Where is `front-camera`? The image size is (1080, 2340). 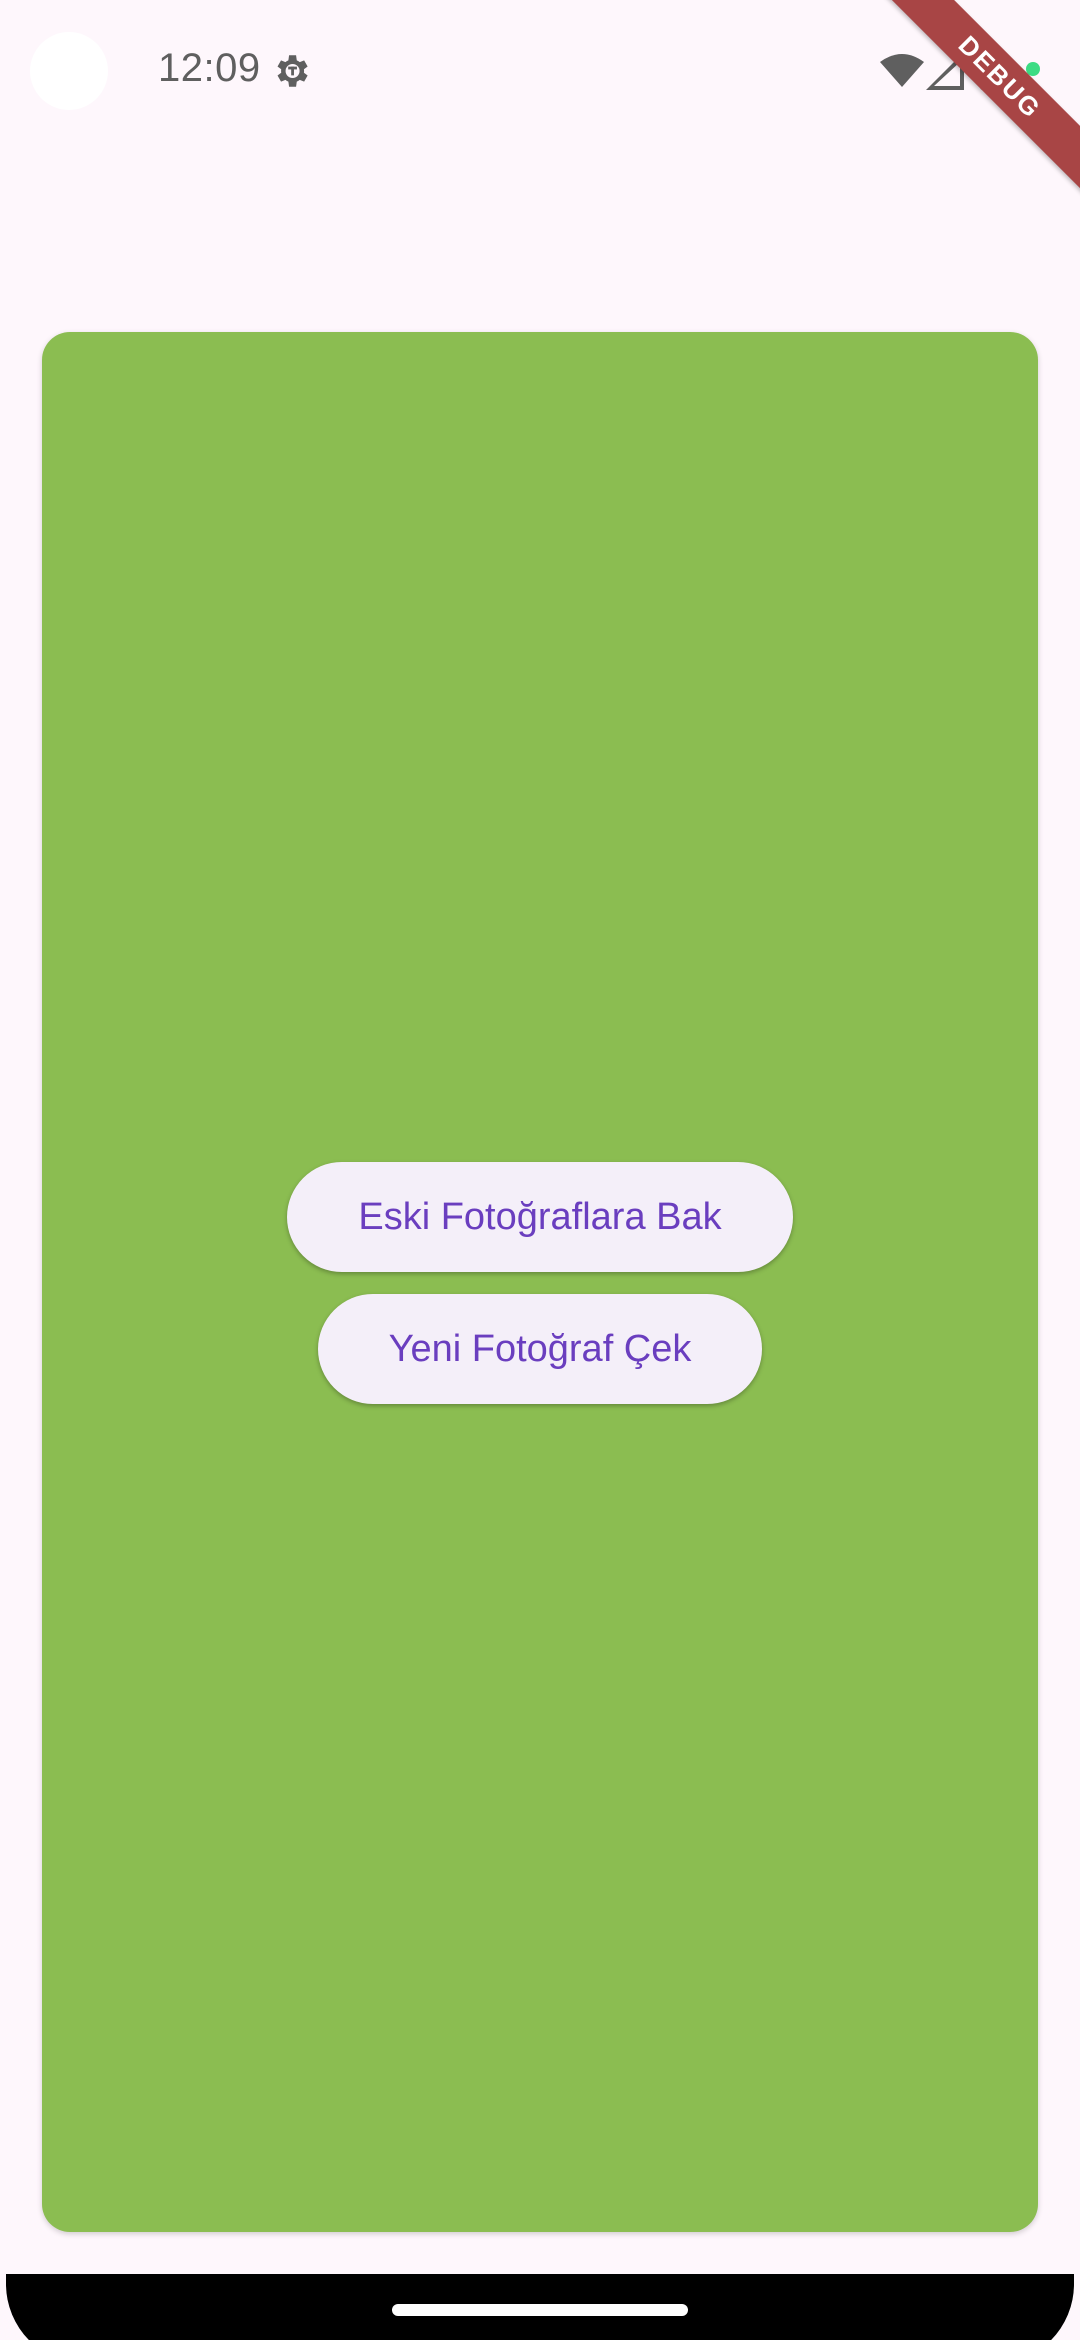
front-camera is located at coordinates (69, 71).